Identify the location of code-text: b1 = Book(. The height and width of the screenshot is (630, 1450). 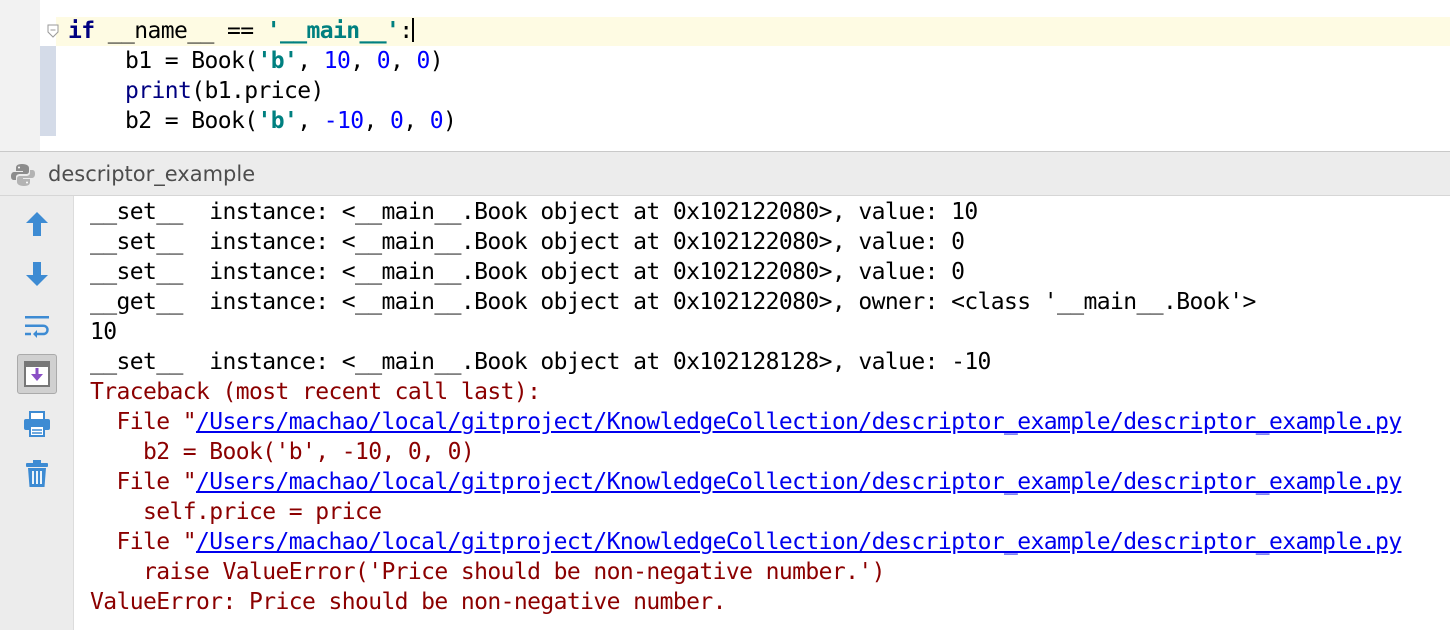
(191, 61).